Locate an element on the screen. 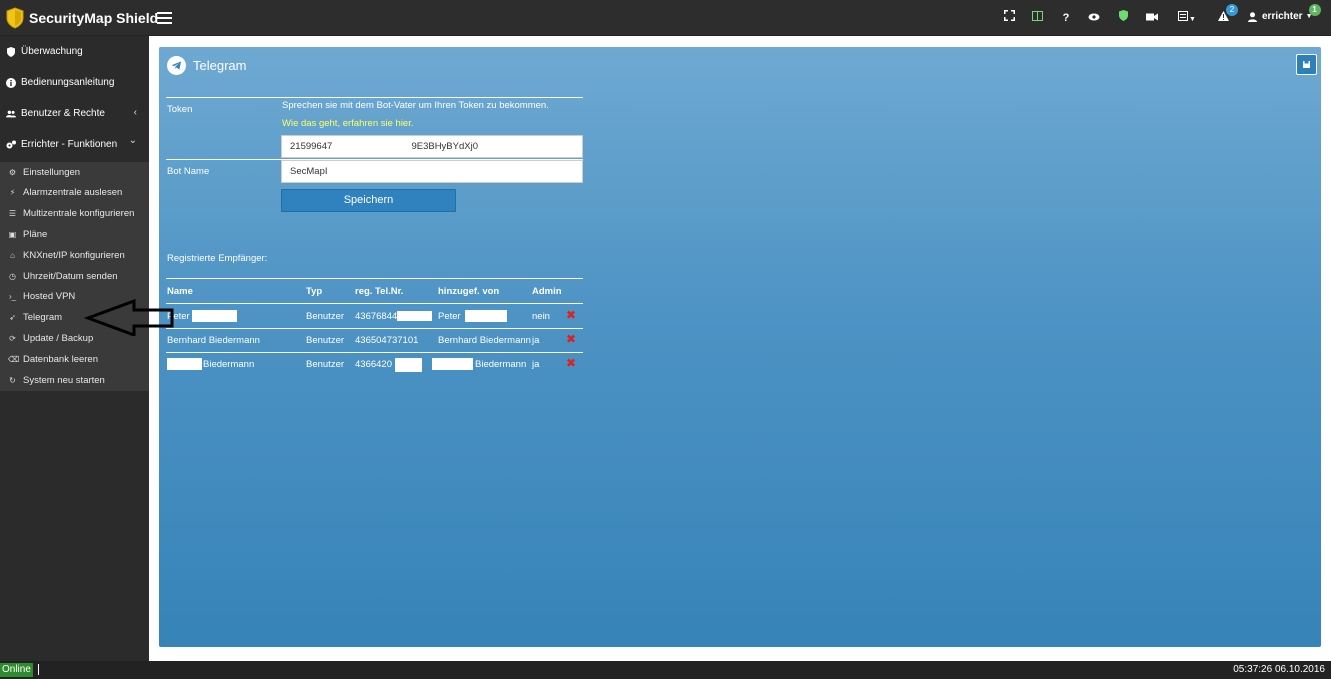 This screenshot has width=1331, height=679. top-navbar: SecurityMap Shield ? ▼ 2 errichter ▼ 1 is located at coordinates (665, 18).